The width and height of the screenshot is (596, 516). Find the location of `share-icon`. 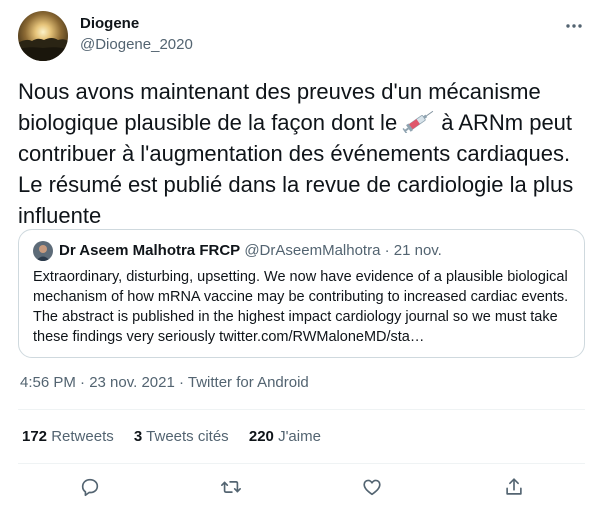

share-icon is located at coordinates (514, 486).